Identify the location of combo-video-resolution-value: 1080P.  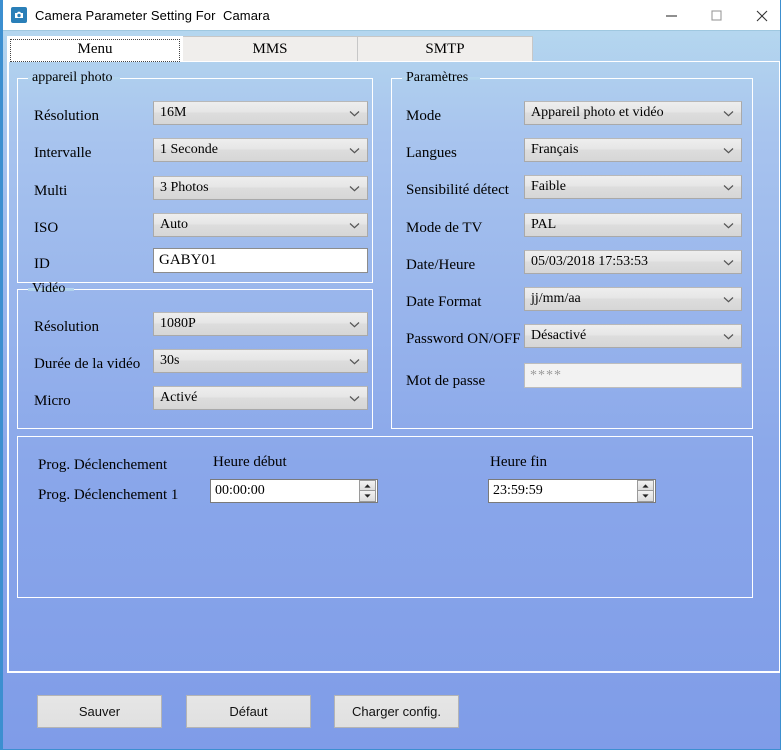
(178, 323).